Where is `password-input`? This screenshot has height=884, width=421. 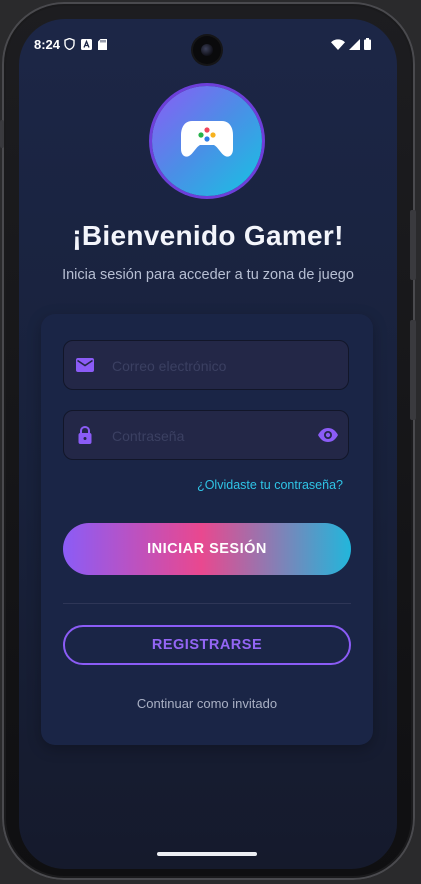 password-input is located at coordinates (207, 436).